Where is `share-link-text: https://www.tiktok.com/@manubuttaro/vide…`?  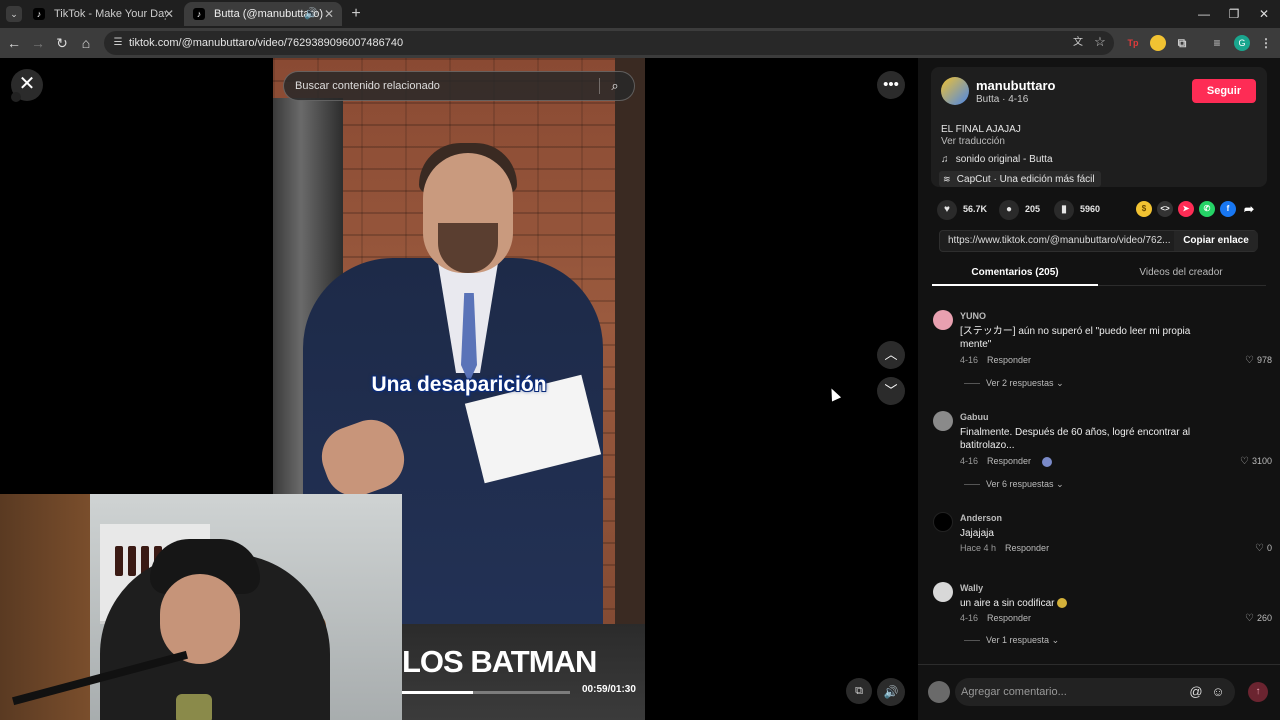 share-link-text: https://www.tiktok.com/@manubuttaro/vide… is located at coordinates (1059, 241).